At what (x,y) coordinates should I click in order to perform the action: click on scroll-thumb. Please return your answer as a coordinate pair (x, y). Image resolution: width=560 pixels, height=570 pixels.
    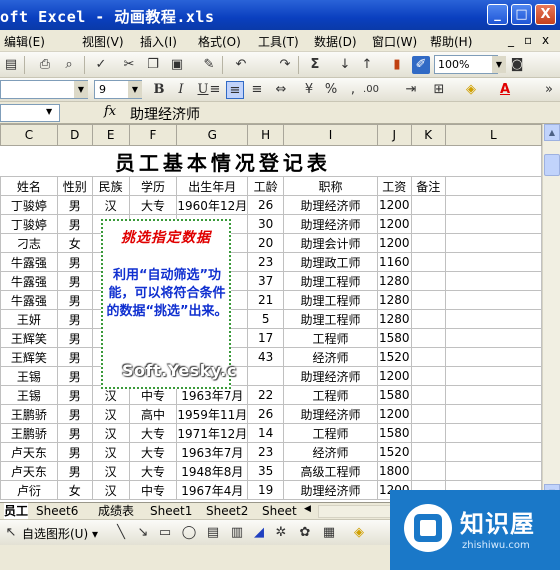
    Looking at the image, I should click on (552, 165).